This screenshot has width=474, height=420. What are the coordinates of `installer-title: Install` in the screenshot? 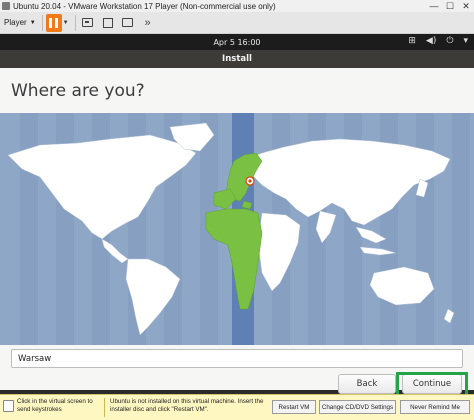 It's located at (237, 59).